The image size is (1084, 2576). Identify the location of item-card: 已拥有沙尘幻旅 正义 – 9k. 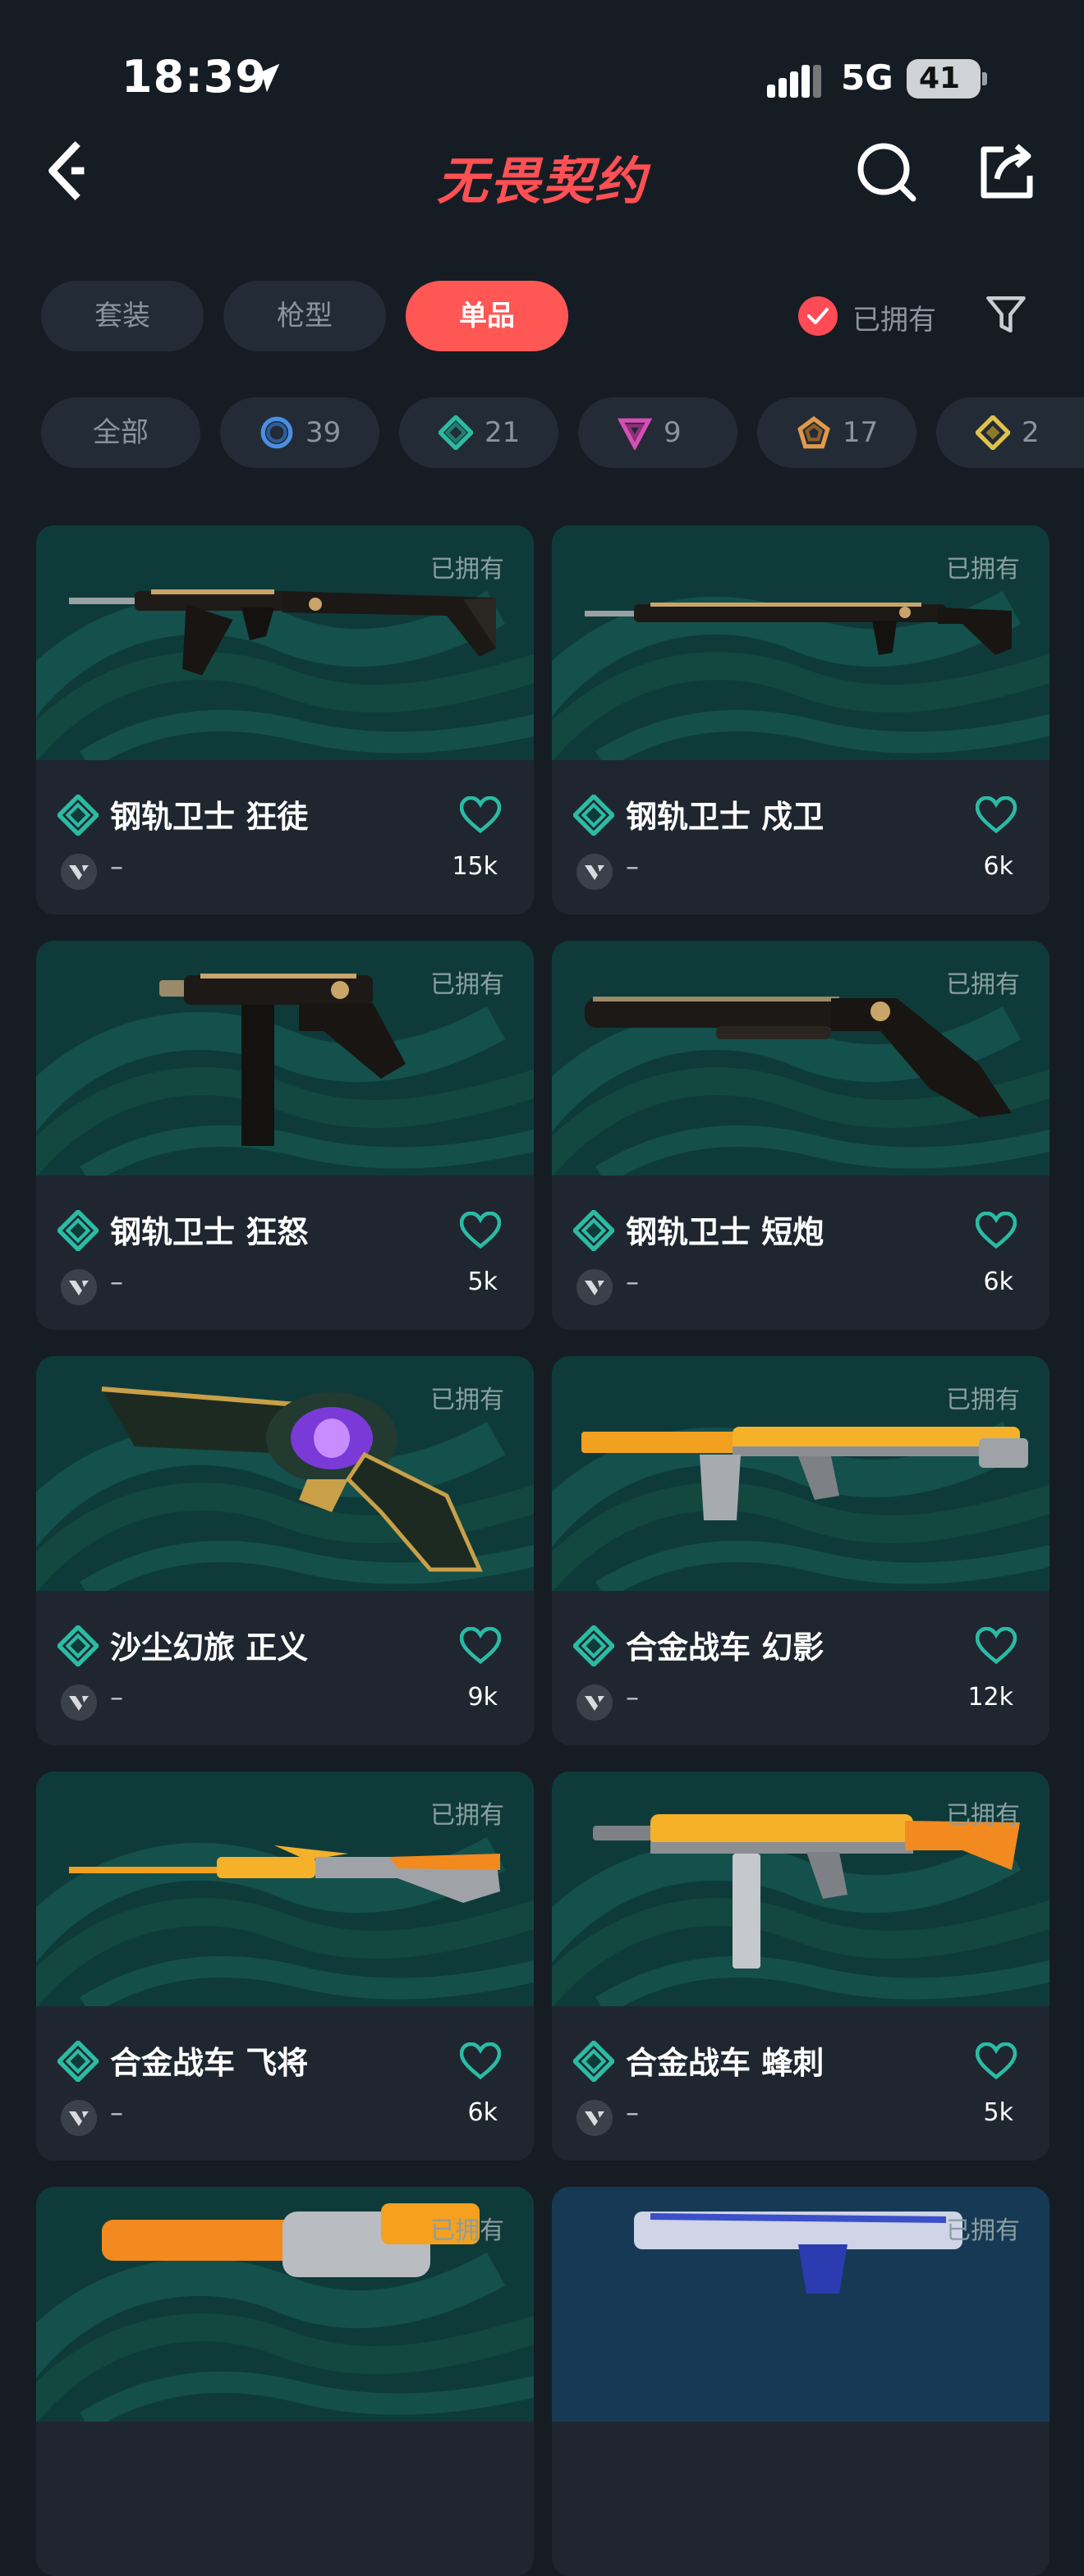
(285, 1551).